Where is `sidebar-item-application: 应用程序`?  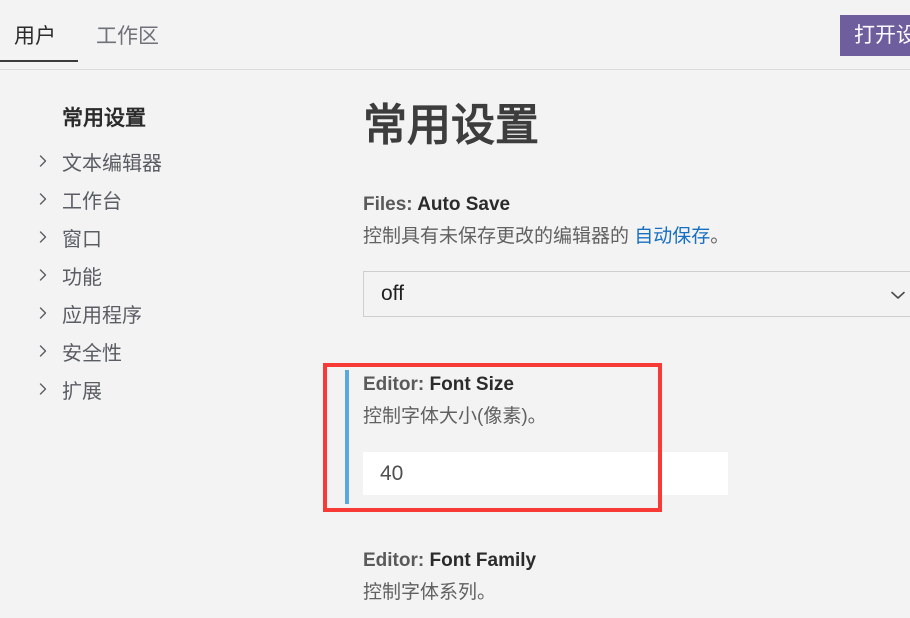
sidebar-item-application: 应用程序 is located at coordinates (160, 313).